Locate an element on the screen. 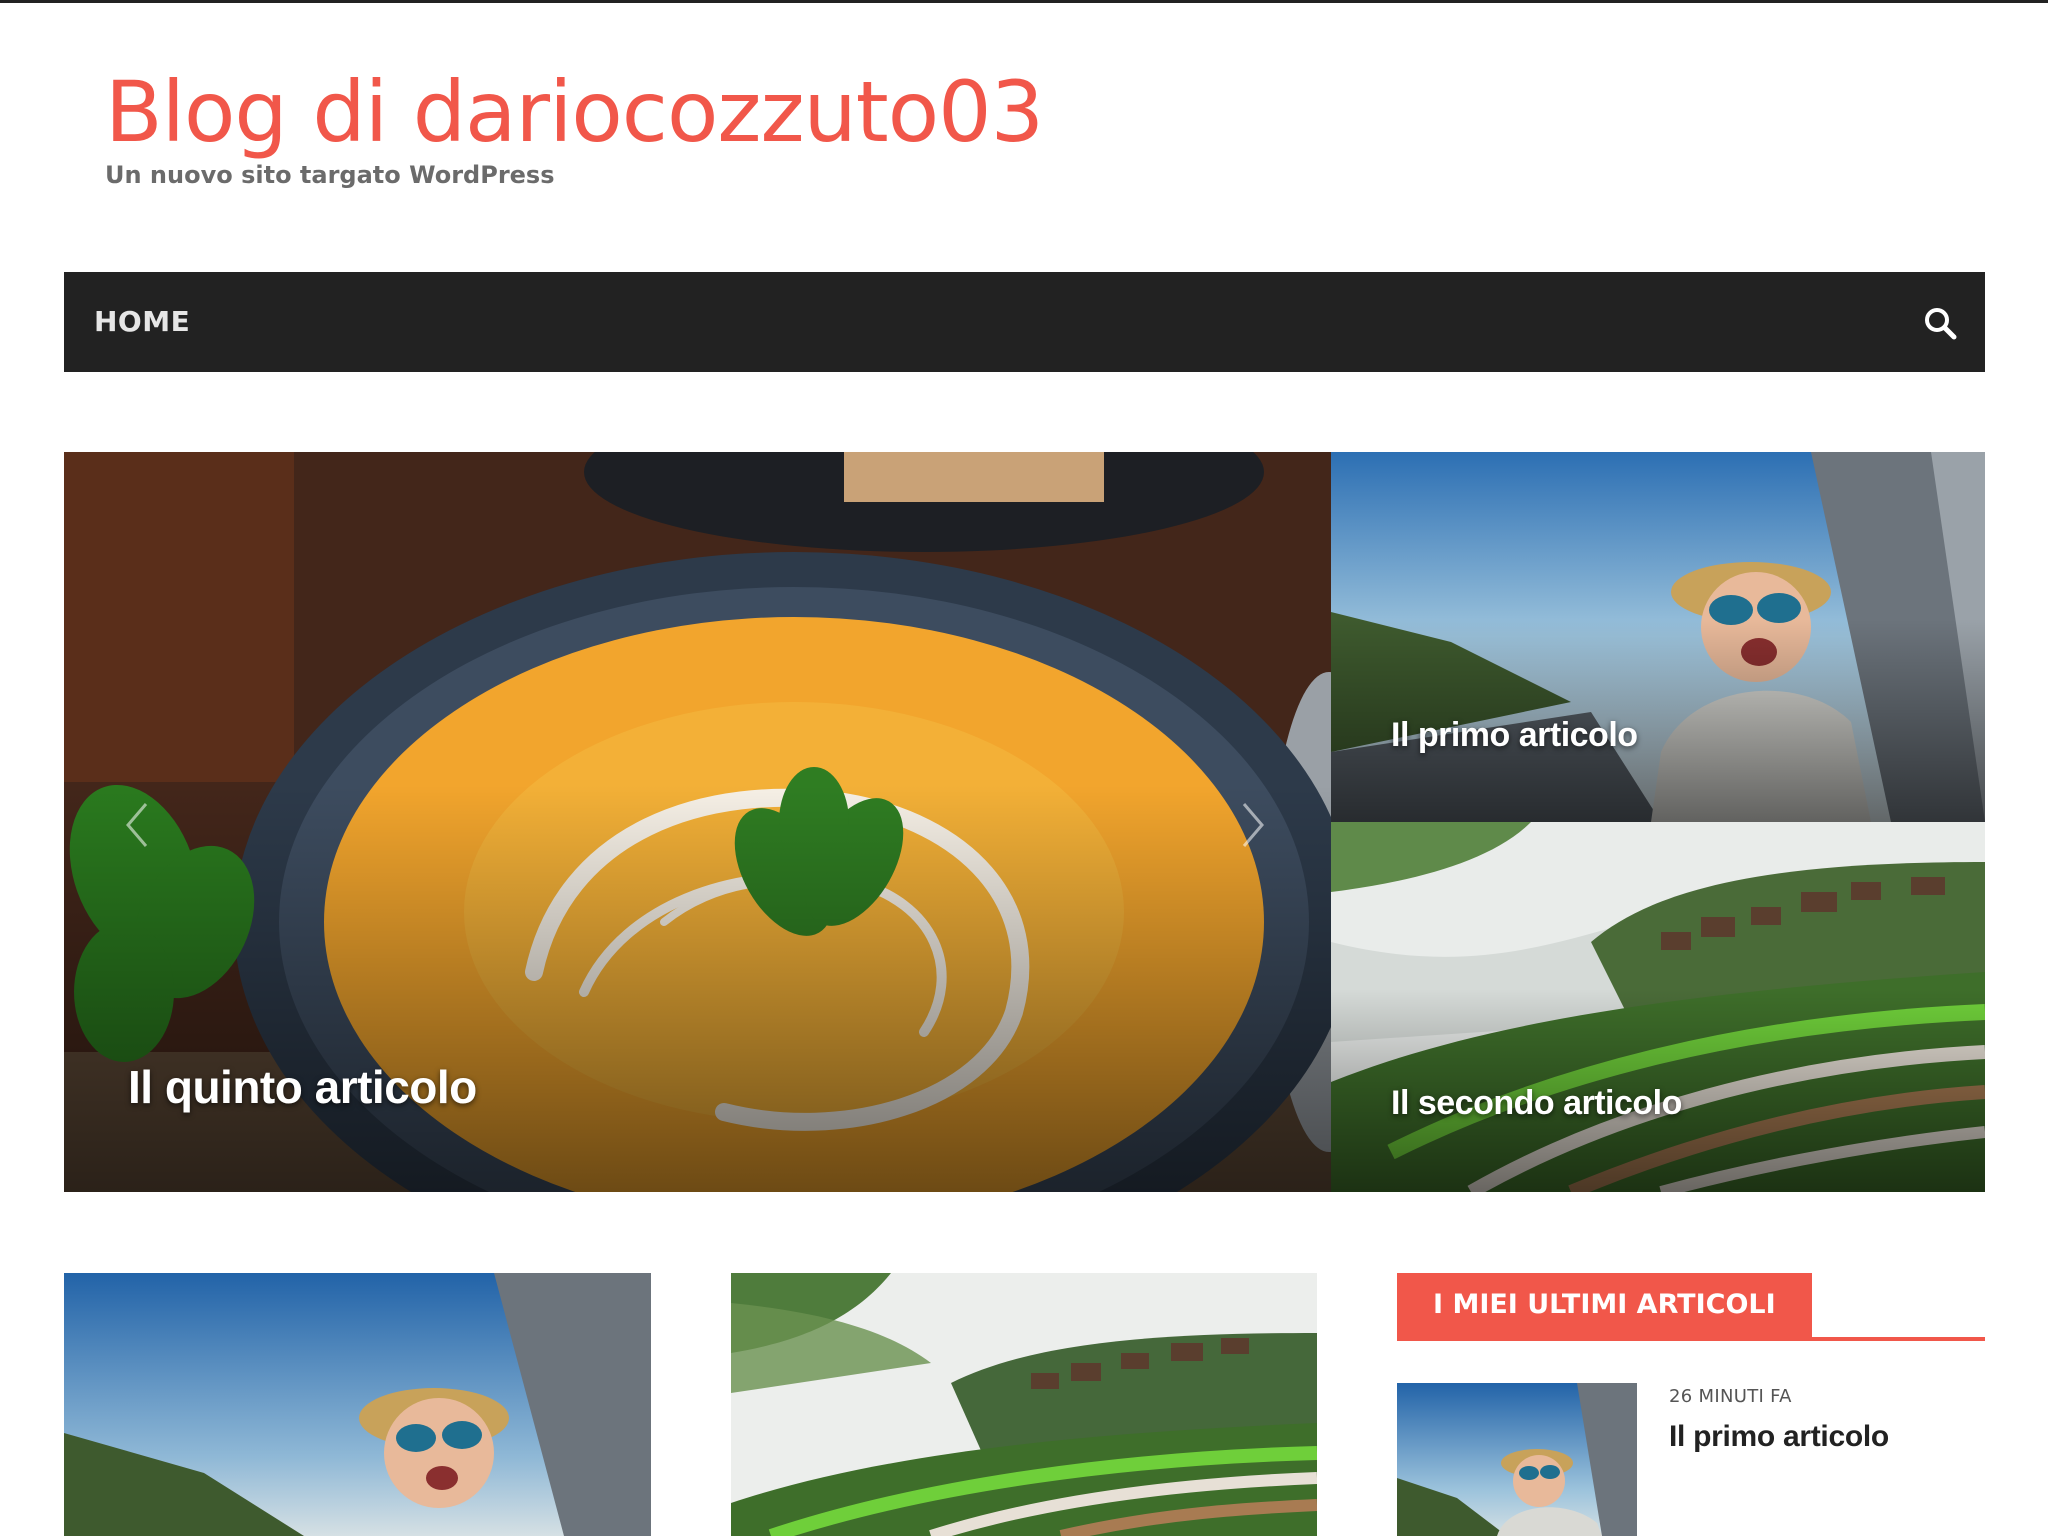 Image resolution: width=2048 pixels, height=1536 pixels. slider-prev-icon is located at coordinates (137, 825).